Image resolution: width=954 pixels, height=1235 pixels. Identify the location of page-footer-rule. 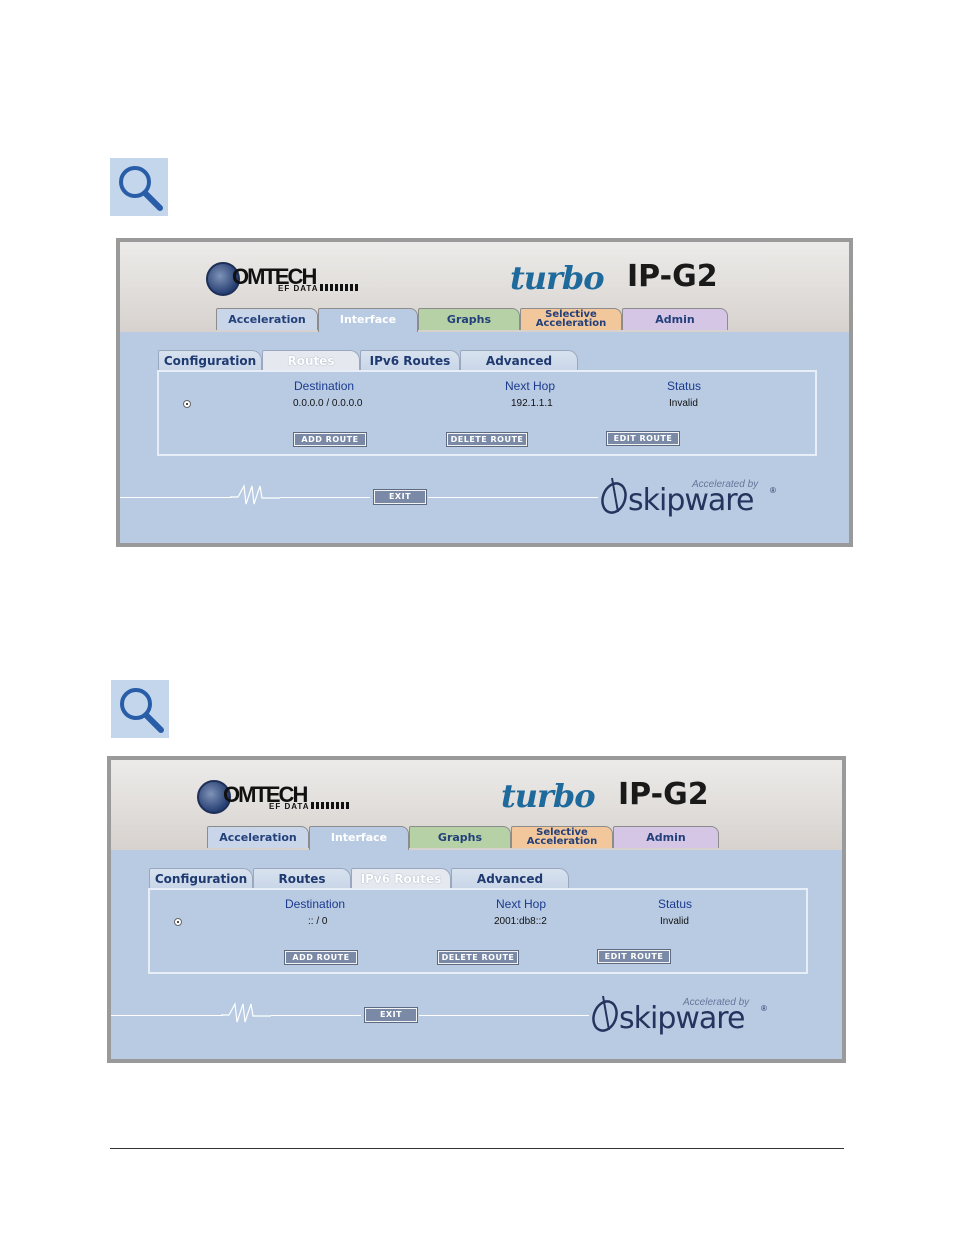
(477, 1148).